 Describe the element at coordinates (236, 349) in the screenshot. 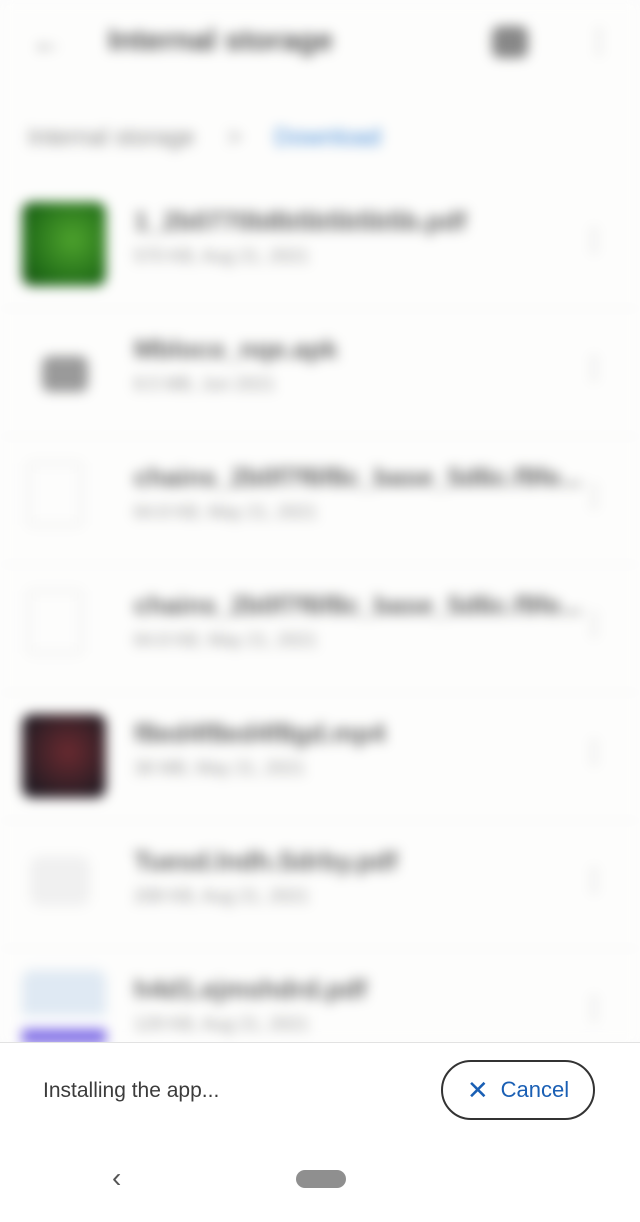

I see `file-name: Mbloco_nqe.apk` at that location.